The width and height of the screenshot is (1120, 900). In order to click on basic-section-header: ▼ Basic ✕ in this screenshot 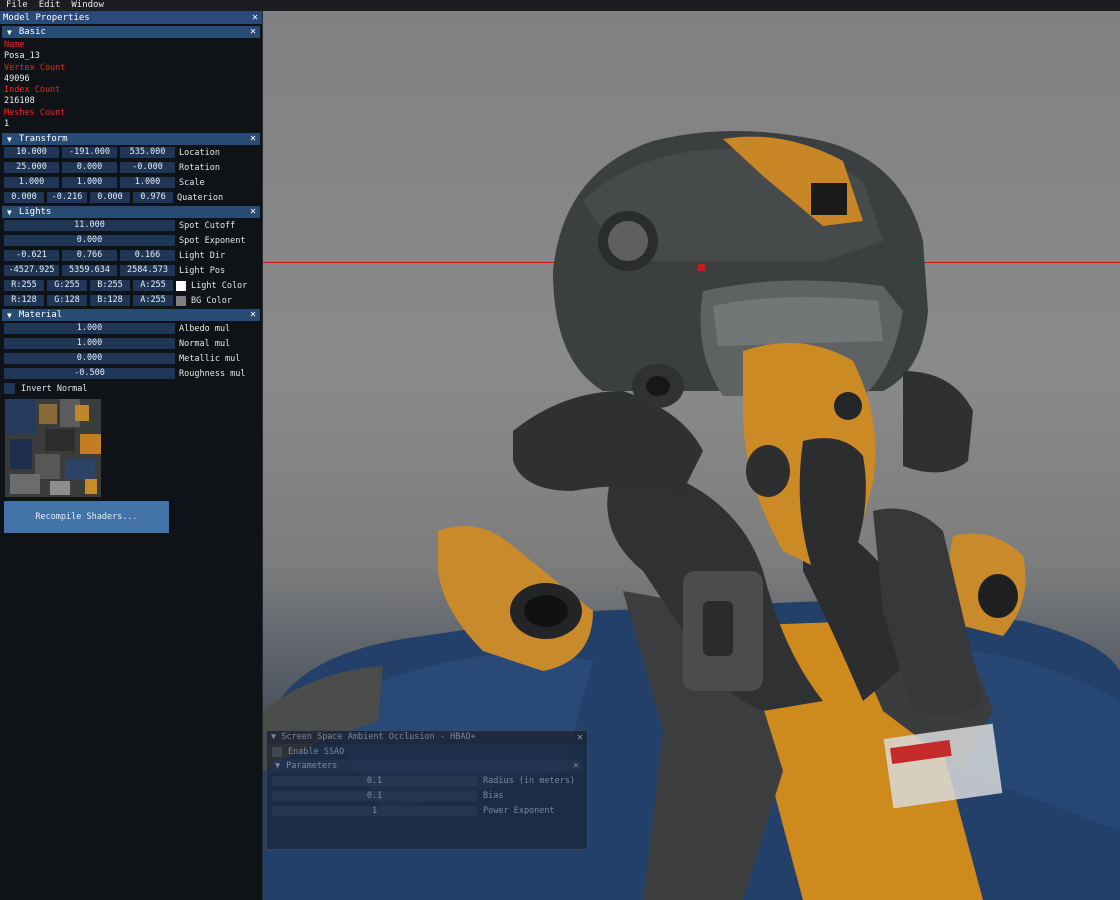, I will do `click(131, 32)`.